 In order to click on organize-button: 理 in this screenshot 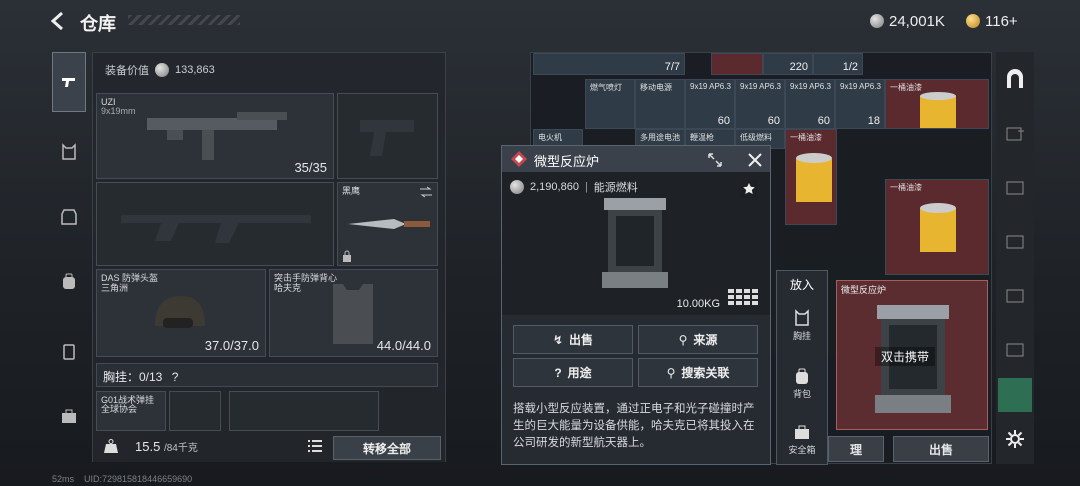, I will do `click(856, 449)`.